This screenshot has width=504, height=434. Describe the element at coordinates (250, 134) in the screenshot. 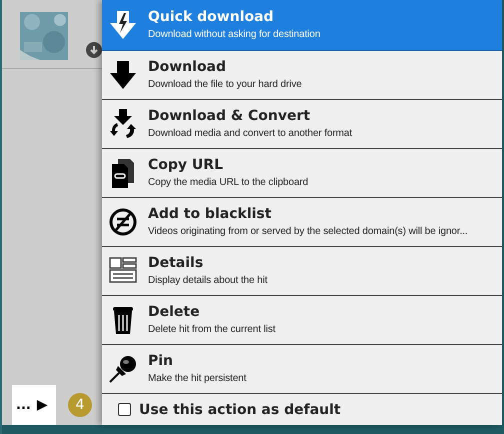

I see `item-description: Download media and convert to another format` at that location.